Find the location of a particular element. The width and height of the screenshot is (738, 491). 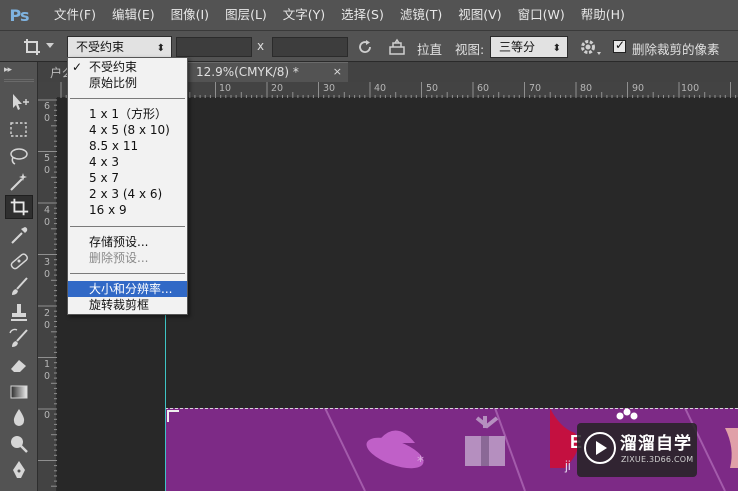

ruler-label: 90 is located at coordinates (638, 88).